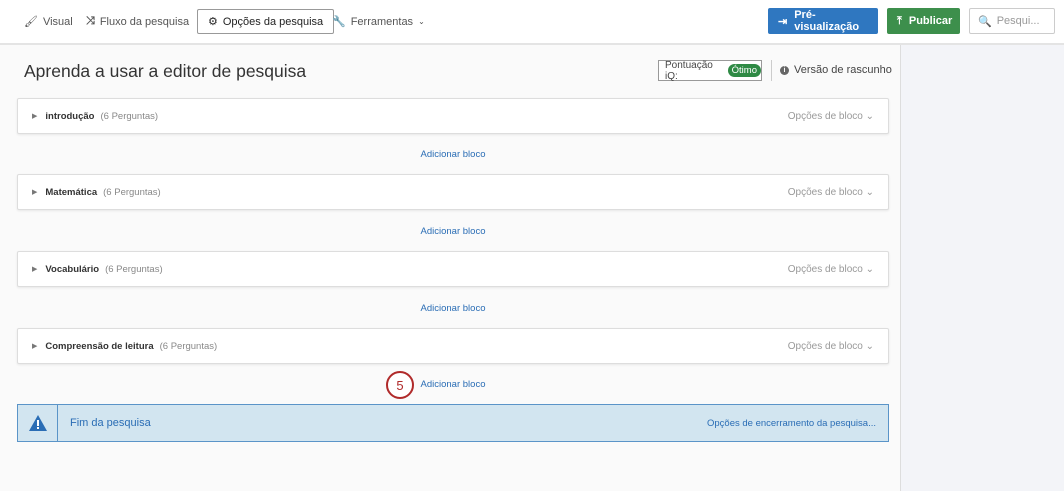 The width and height of the screenshot is (1064, 491). I want to click on right-panel, so click(982, 268).